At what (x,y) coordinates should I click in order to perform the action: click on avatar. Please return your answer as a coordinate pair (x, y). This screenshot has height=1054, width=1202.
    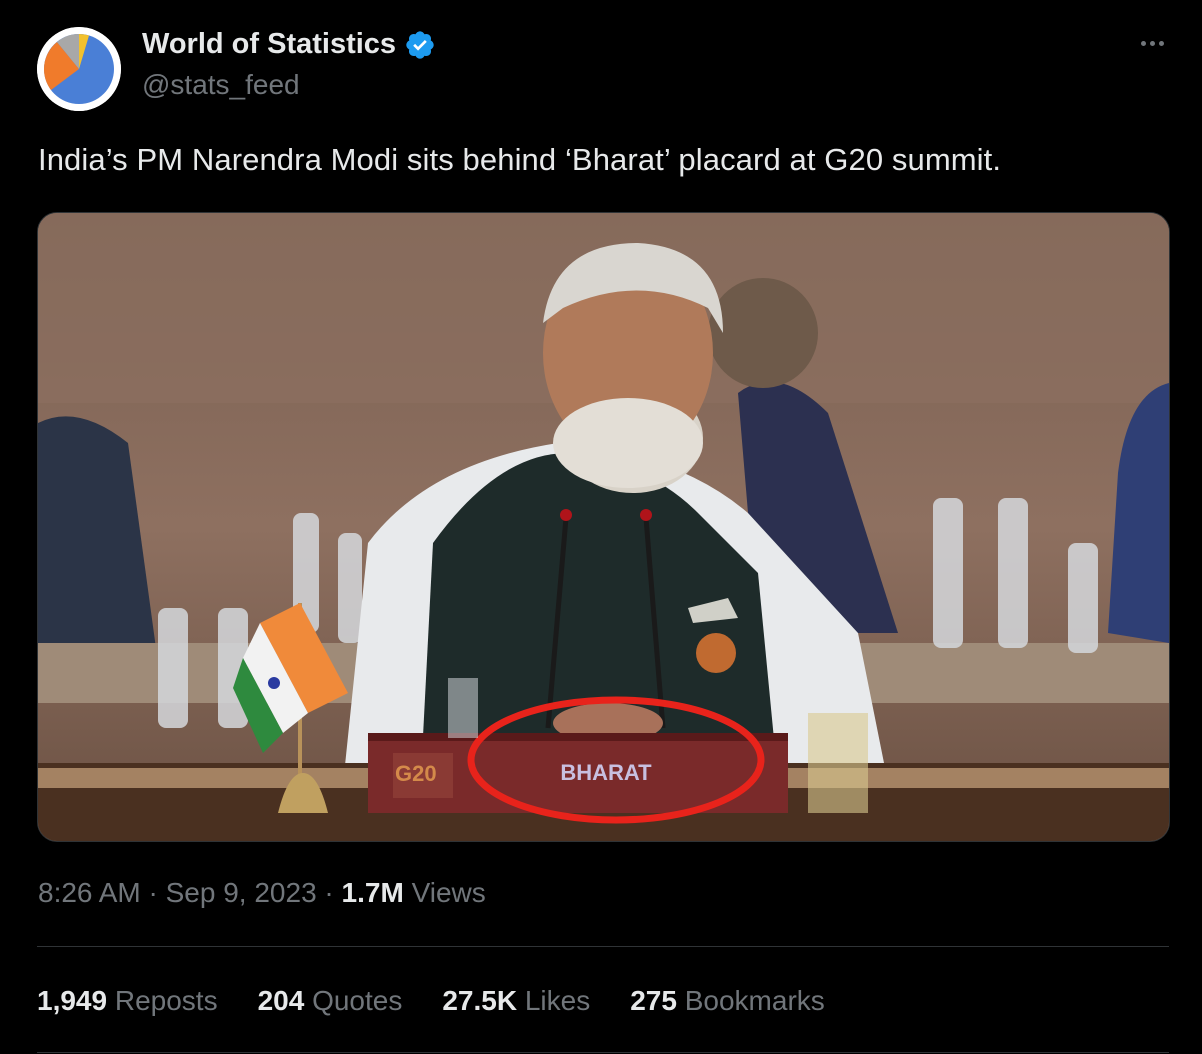
    Looking at the image, I should click on (79, 69).